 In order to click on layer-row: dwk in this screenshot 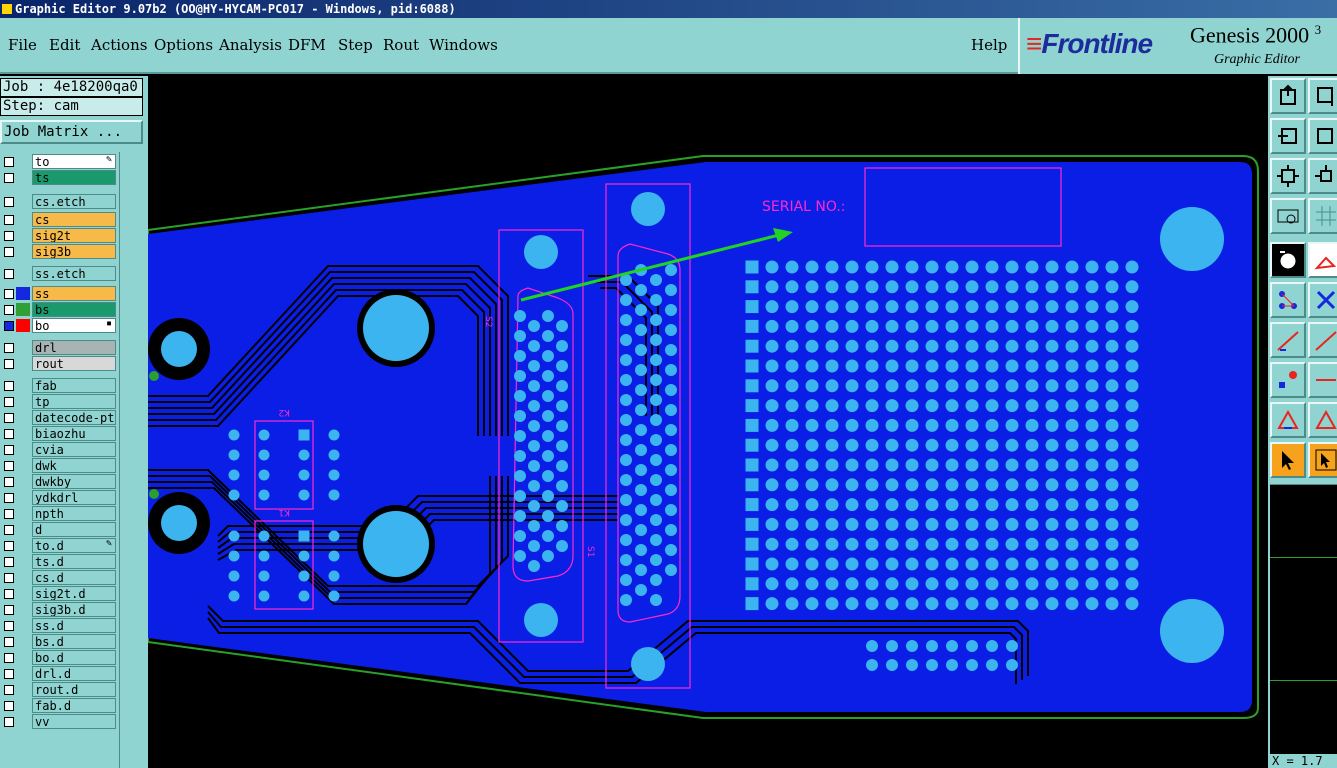, I will do `click(59, 465)`.